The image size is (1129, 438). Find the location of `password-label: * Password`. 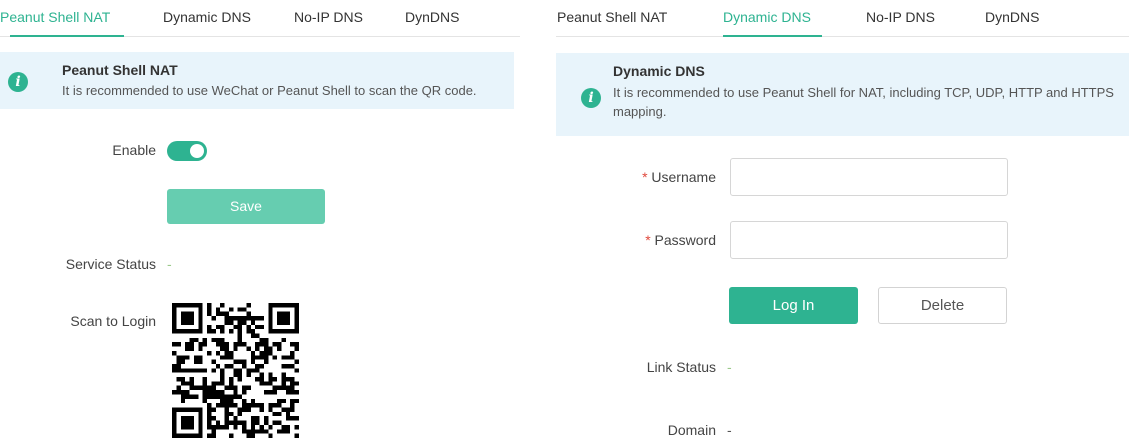

password-label: * Password is located at coordinates (680, 240).